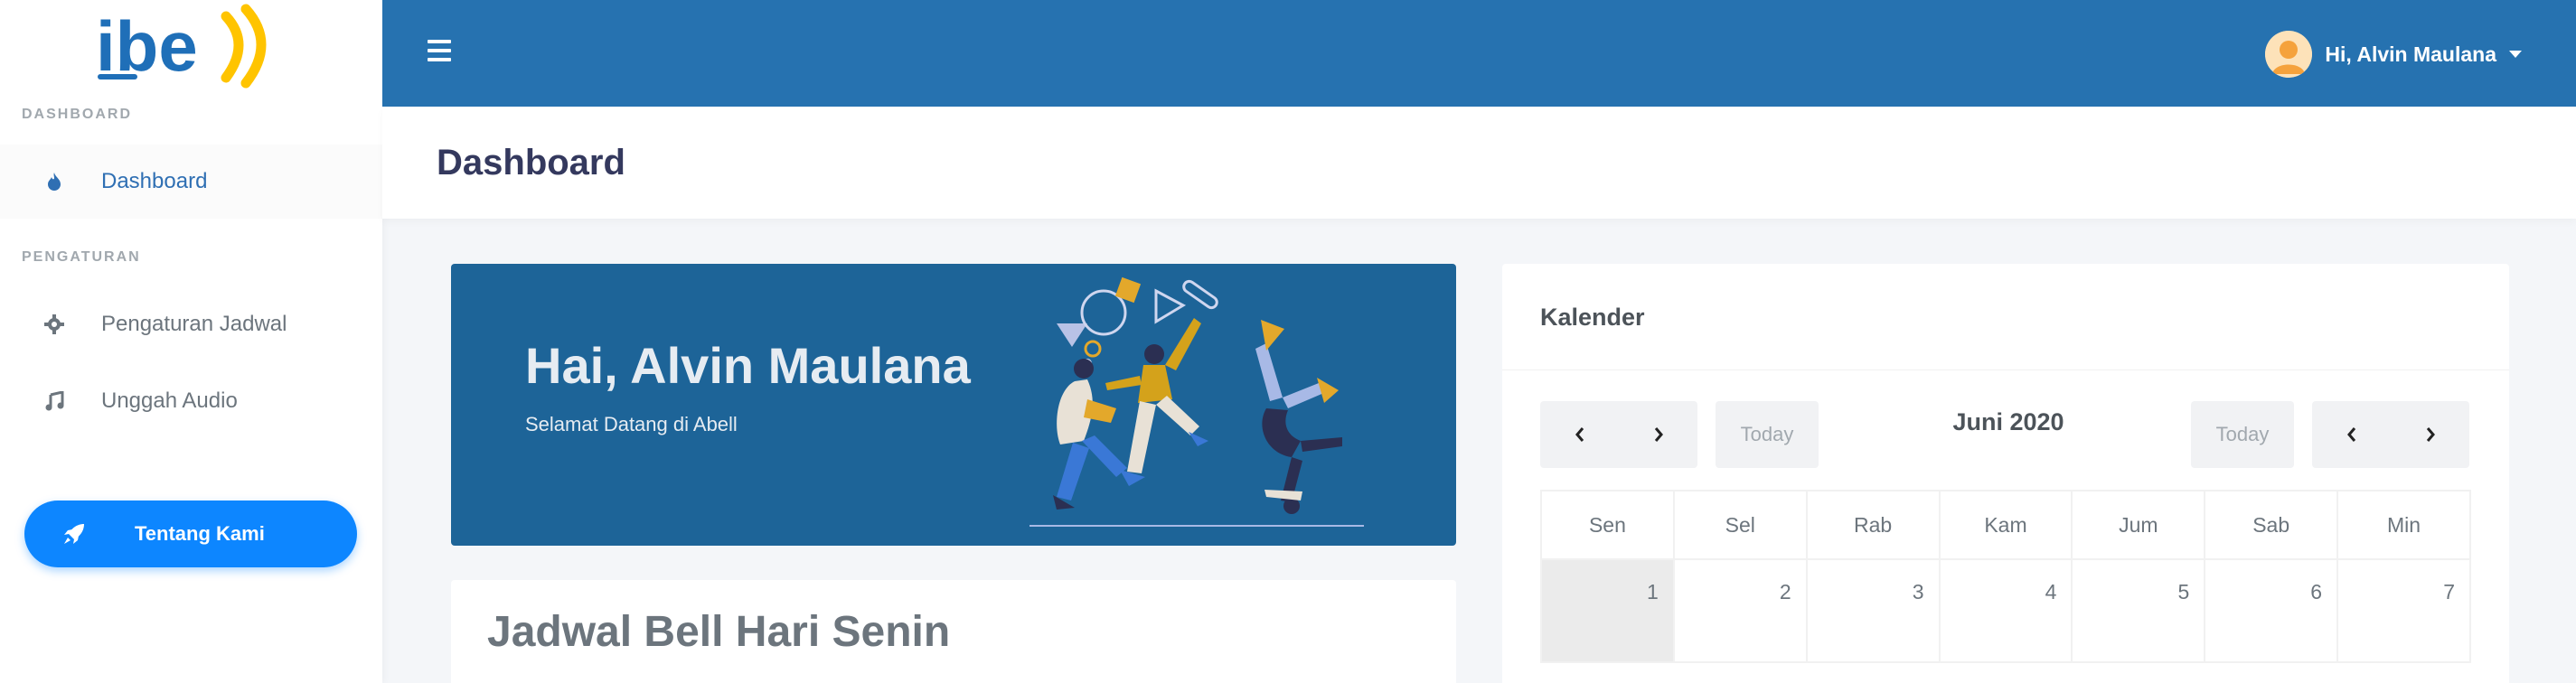 This screenshot has width=2576, height=683. I want to click on fire-icon, so click(54, 182).